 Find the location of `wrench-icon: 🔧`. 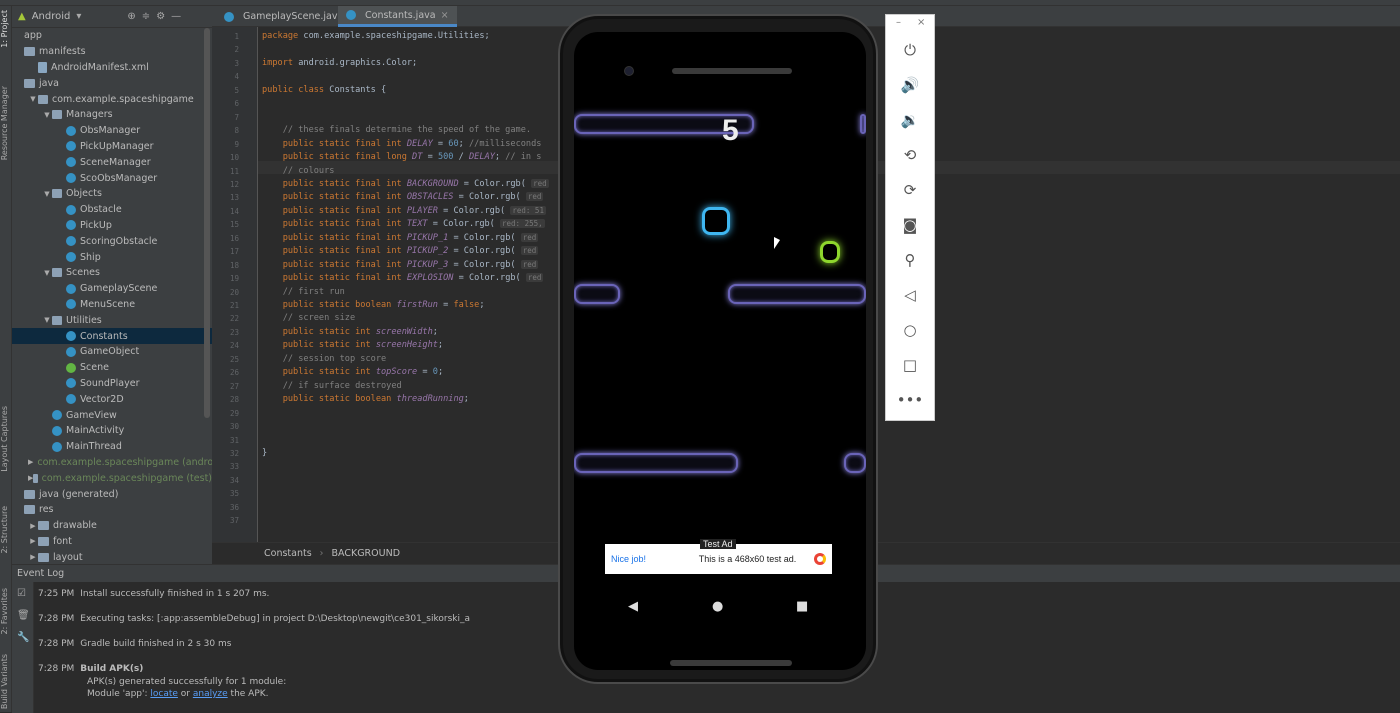

wrench-icon: 🔧 is located at coordinates (23, 637).